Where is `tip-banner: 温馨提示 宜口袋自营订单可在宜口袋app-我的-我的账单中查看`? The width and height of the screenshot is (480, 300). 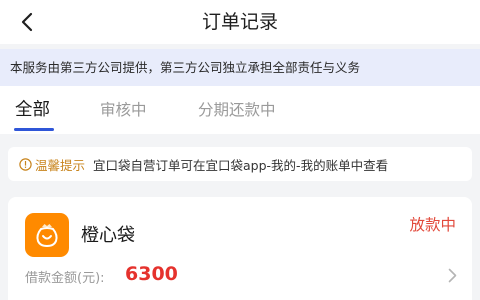
tip-banner: 温馨提示 宜口袋自营订单可在宜口袋app-我的-我的账单中查看 is located at coordinates (240, 164).